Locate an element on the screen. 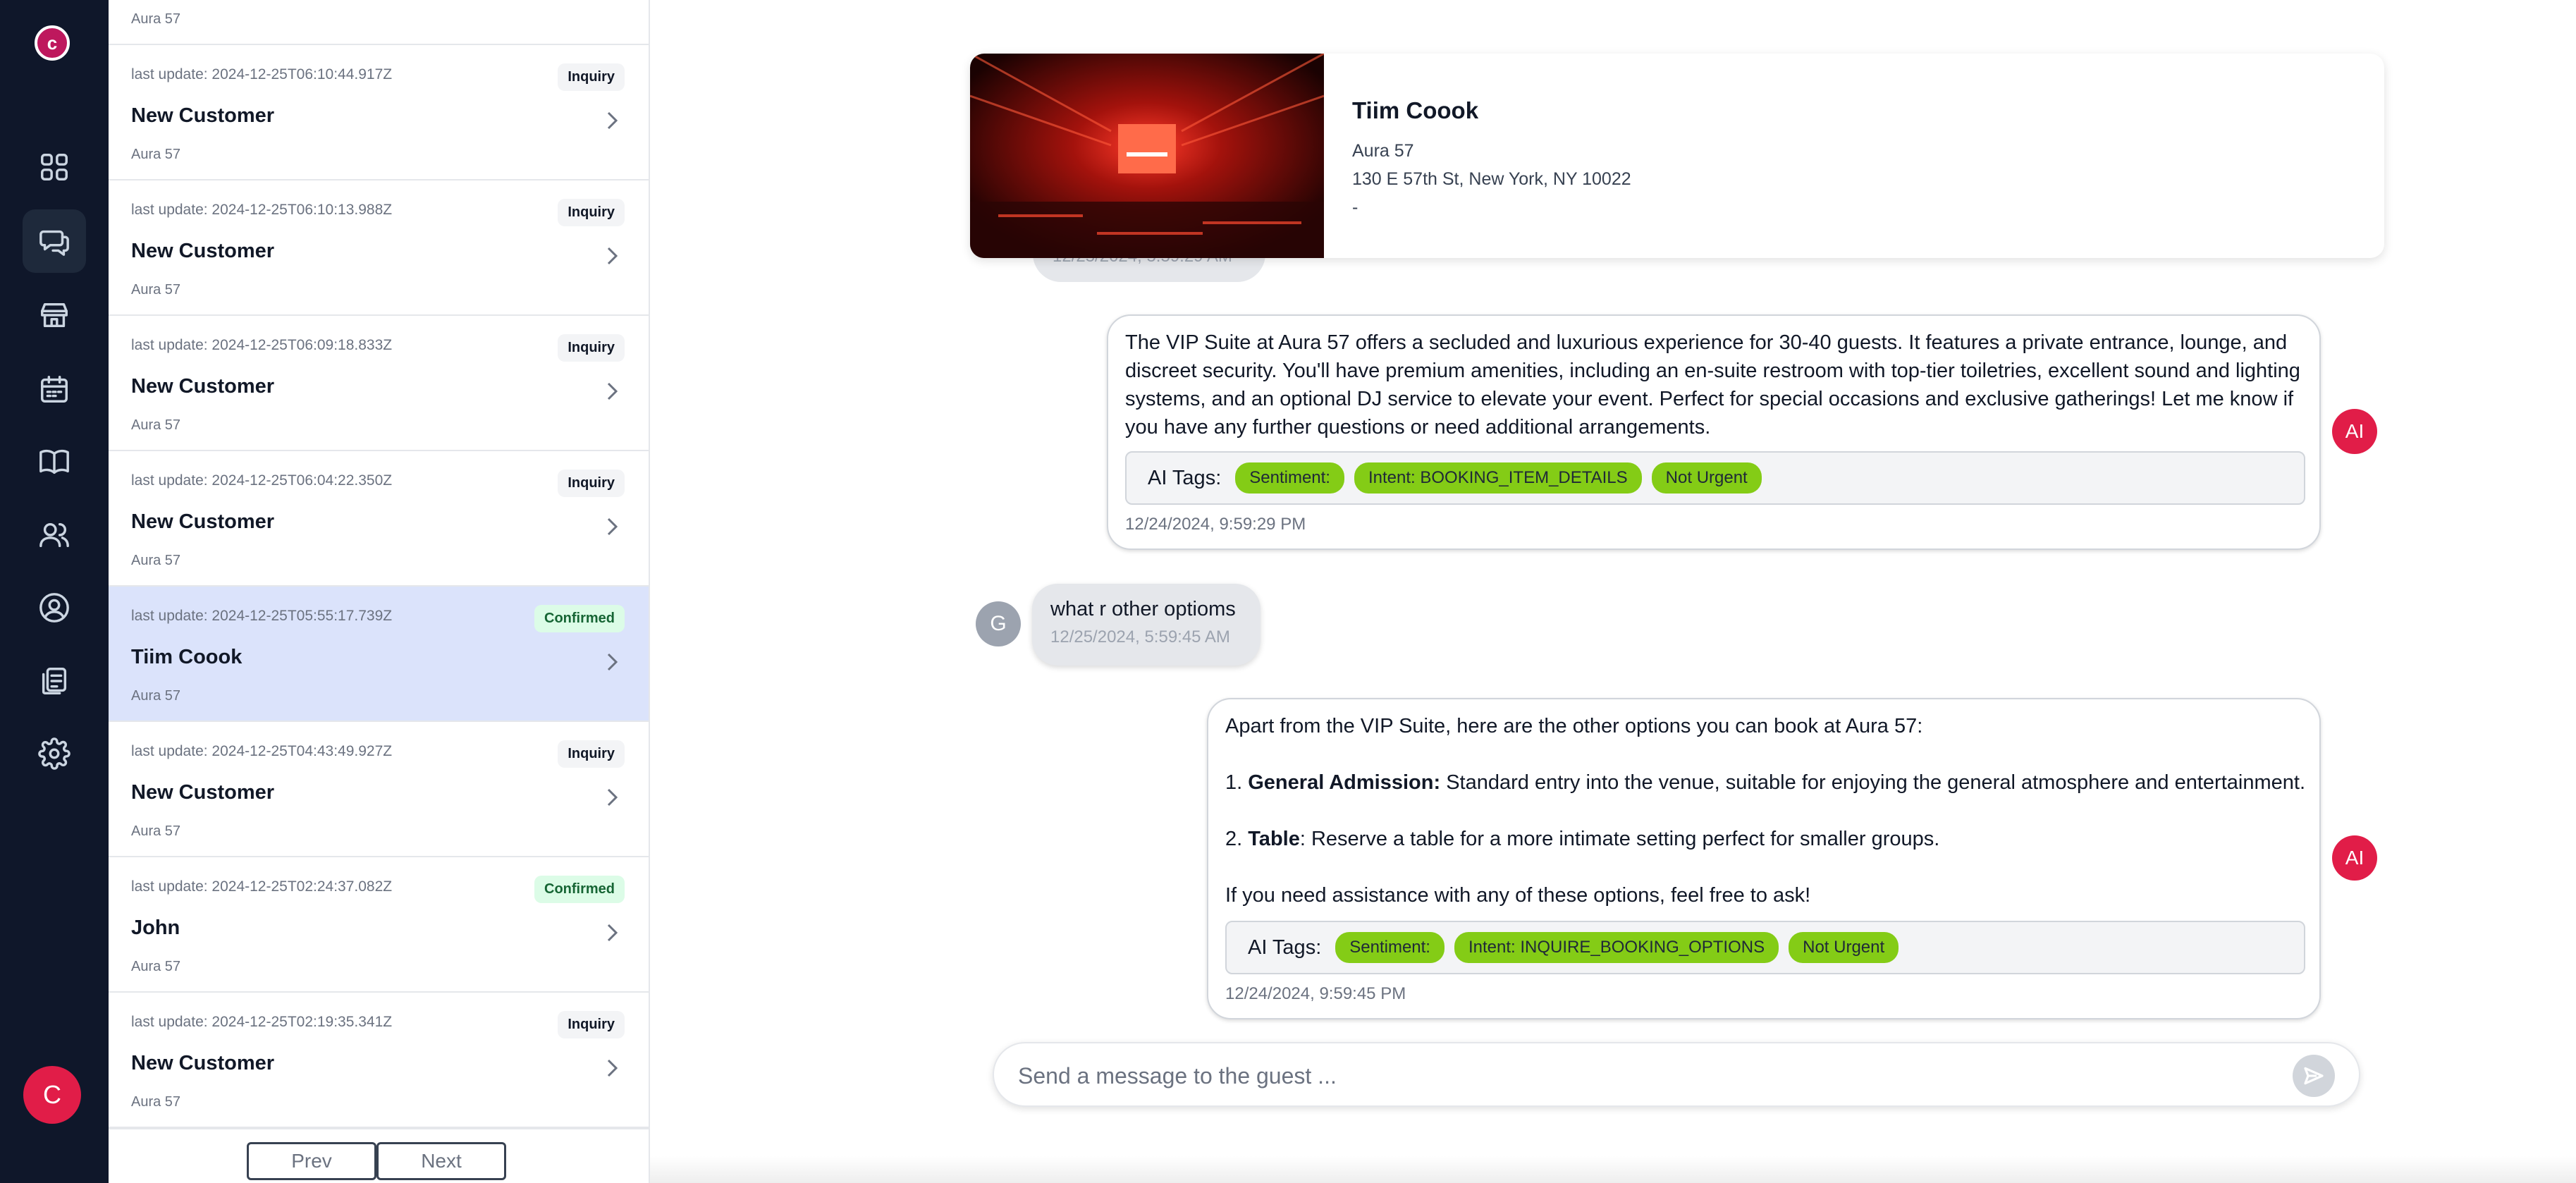  send-button is located at coordinates (2314, 1076).